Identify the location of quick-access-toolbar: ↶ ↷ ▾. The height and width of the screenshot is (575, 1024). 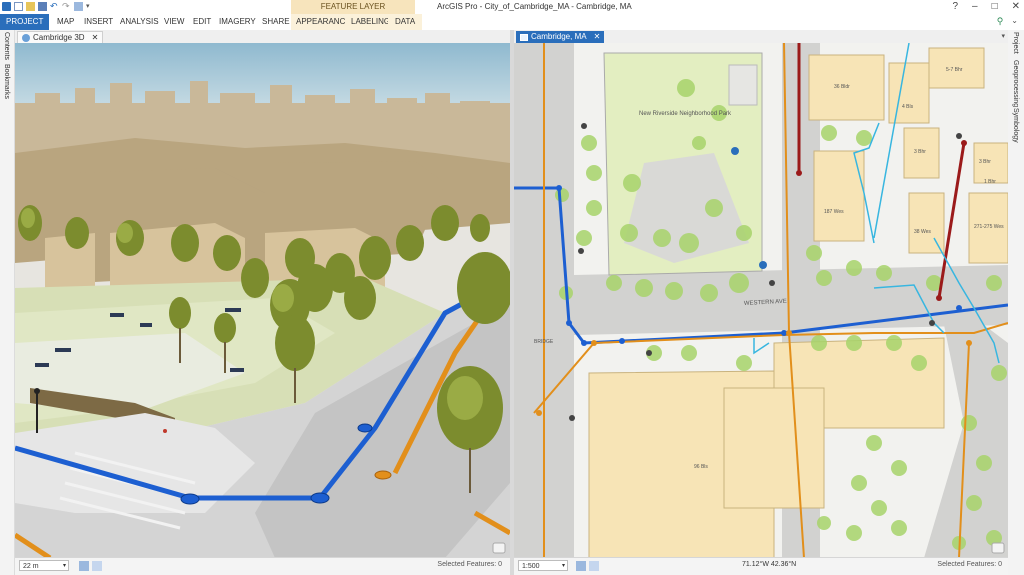
(48, 6).